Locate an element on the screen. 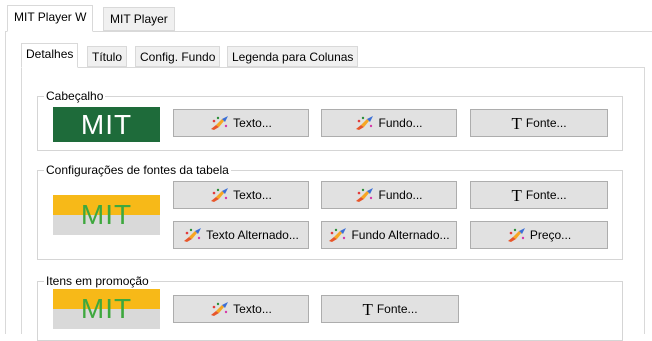 The width and height of the screenshot is (652, 341). header-preview-text: MIT is located at coordinates (106, 124).